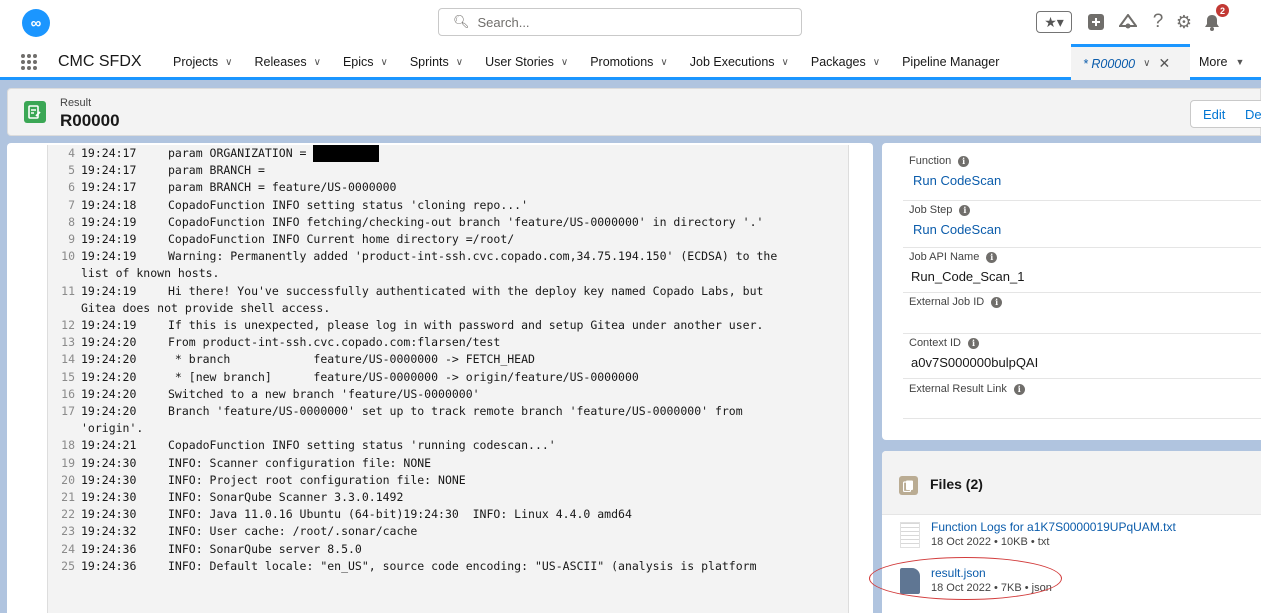 The height and width of the screenshot is (613, 1261). I want to click on txt-file-icon, so click(910, 535).